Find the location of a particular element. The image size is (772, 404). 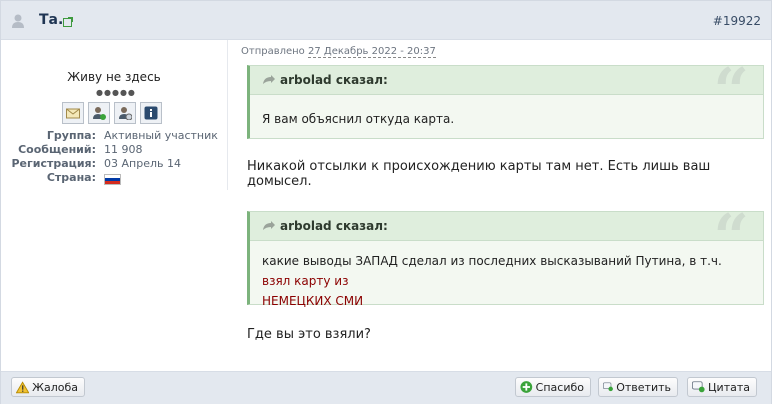

reply-icon is located at coordinates (608, 387).